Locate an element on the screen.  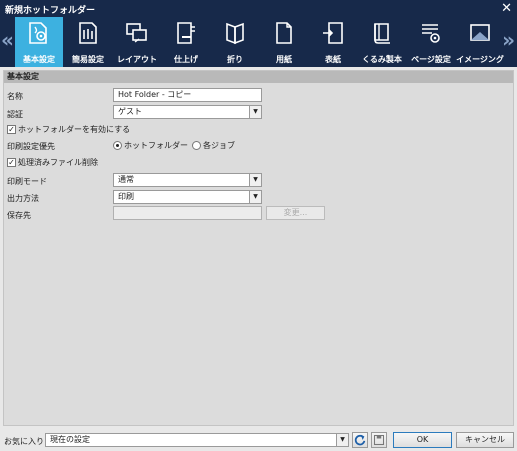
output-method-value: 印刷 is located at coordinates (126, 196).